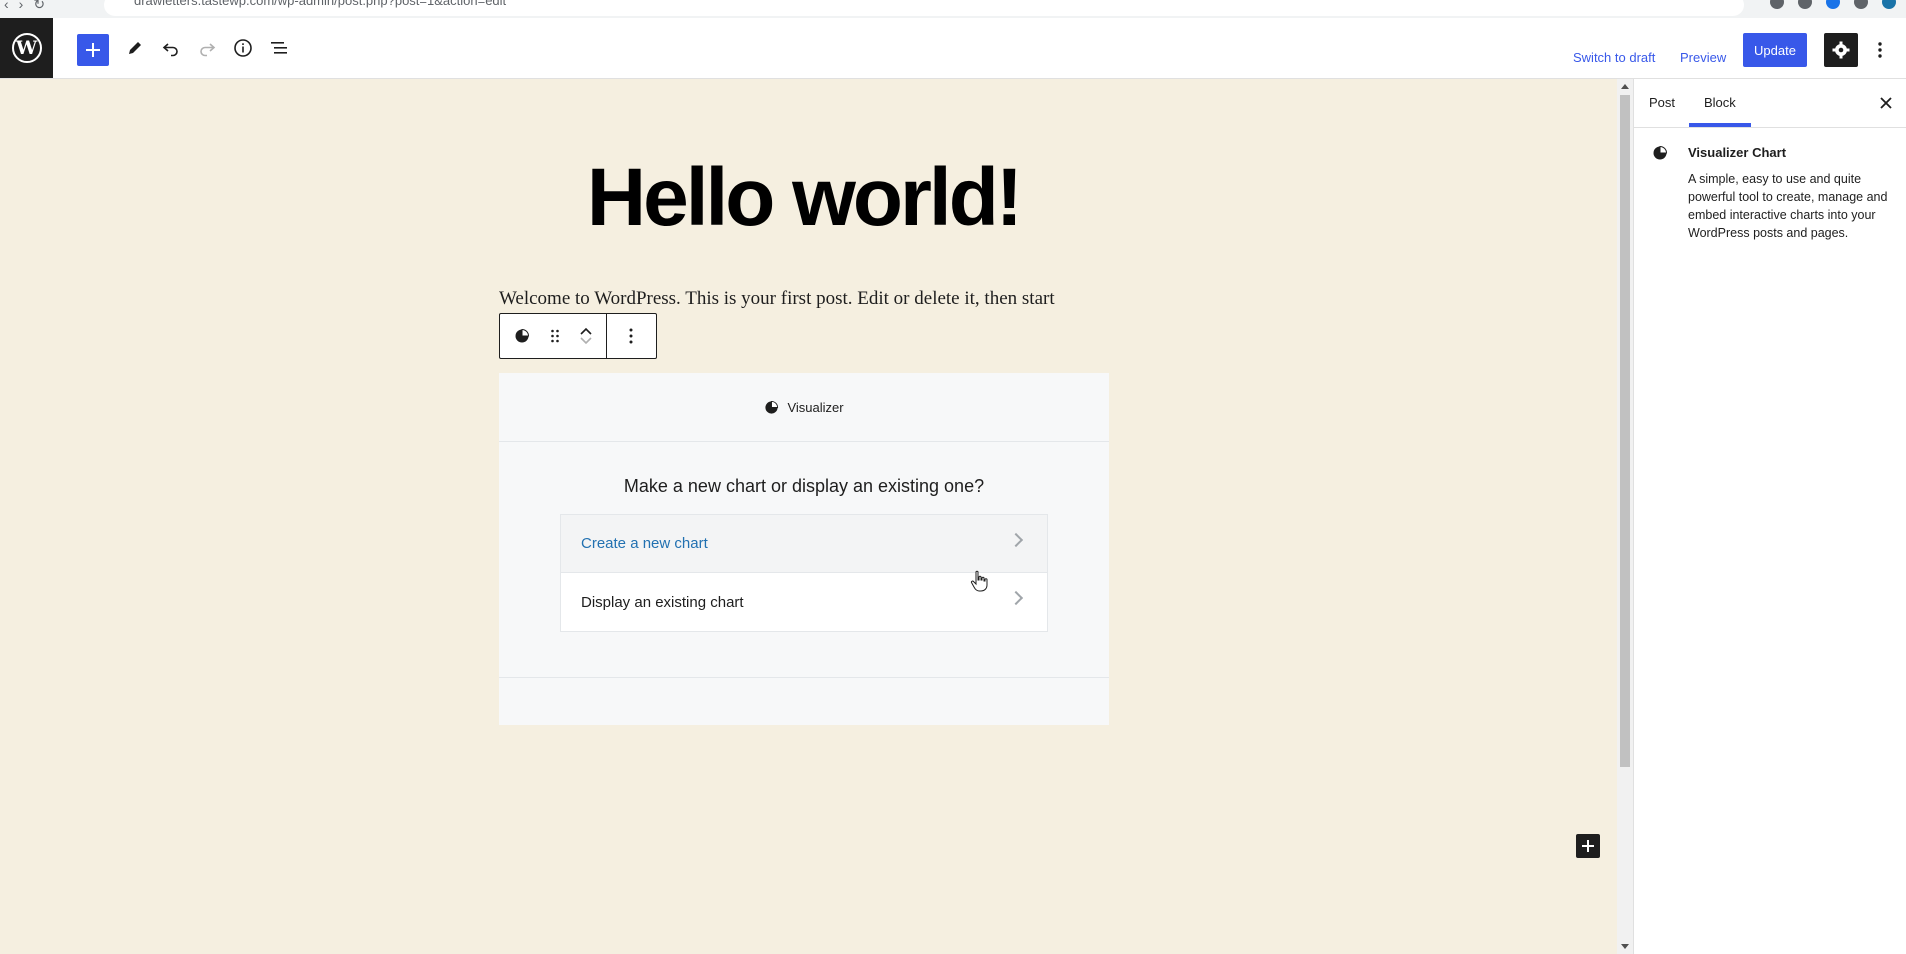  What do you see at coordinates (1703, 57) in the screenshot?
I see `preview-button: Preview` at bounding box center [1703, 57].